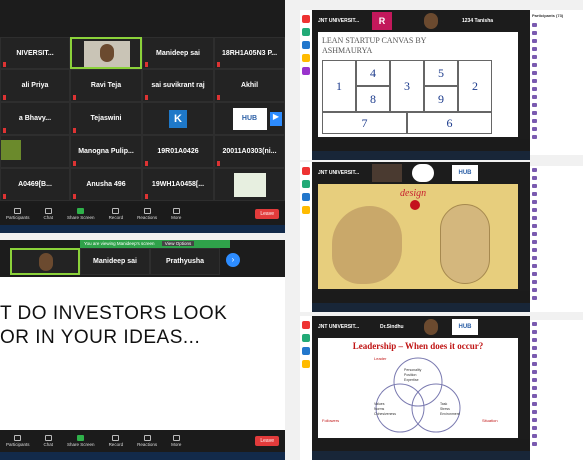 This screenshot has width=583, height=460. I want to click on participant-tile: Tejaswini, so click(106, 118).